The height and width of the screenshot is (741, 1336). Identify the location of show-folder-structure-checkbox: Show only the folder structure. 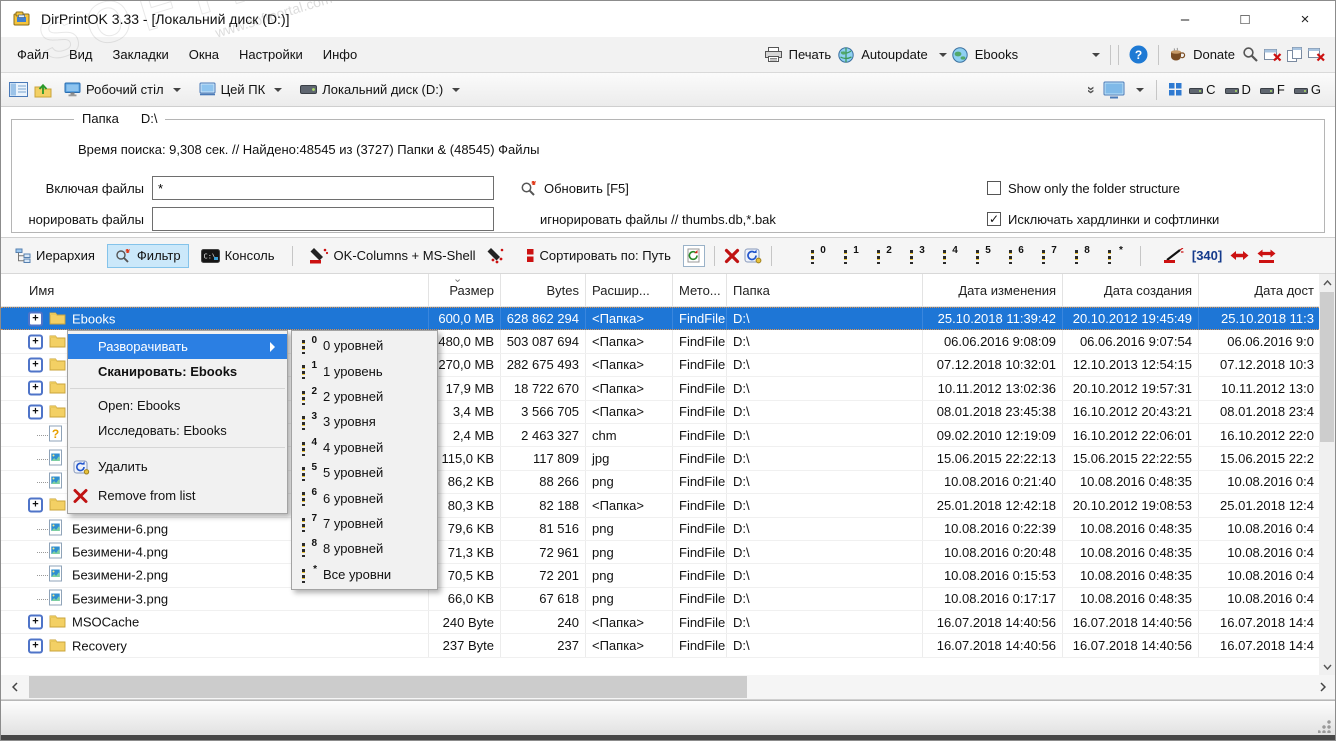
(1083, 188).